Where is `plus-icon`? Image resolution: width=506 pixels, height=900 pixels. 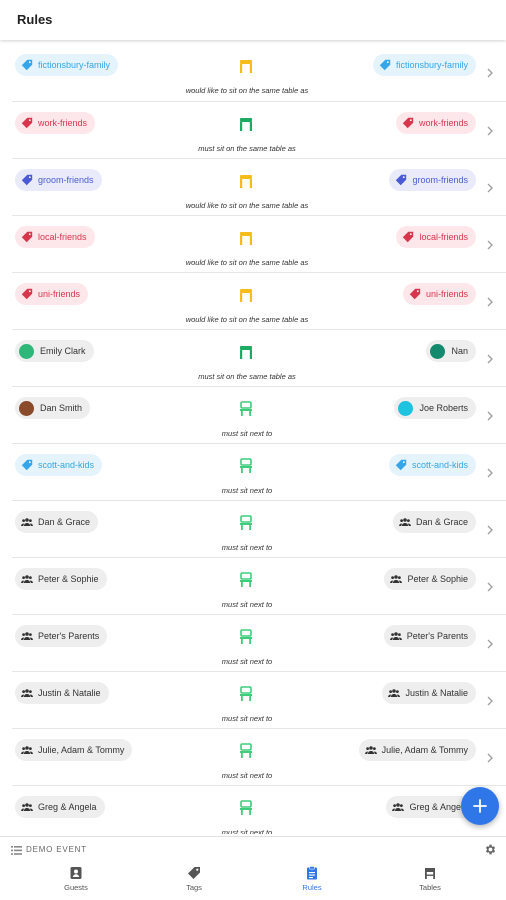
plus-icon is located at coordinates (480, 806).